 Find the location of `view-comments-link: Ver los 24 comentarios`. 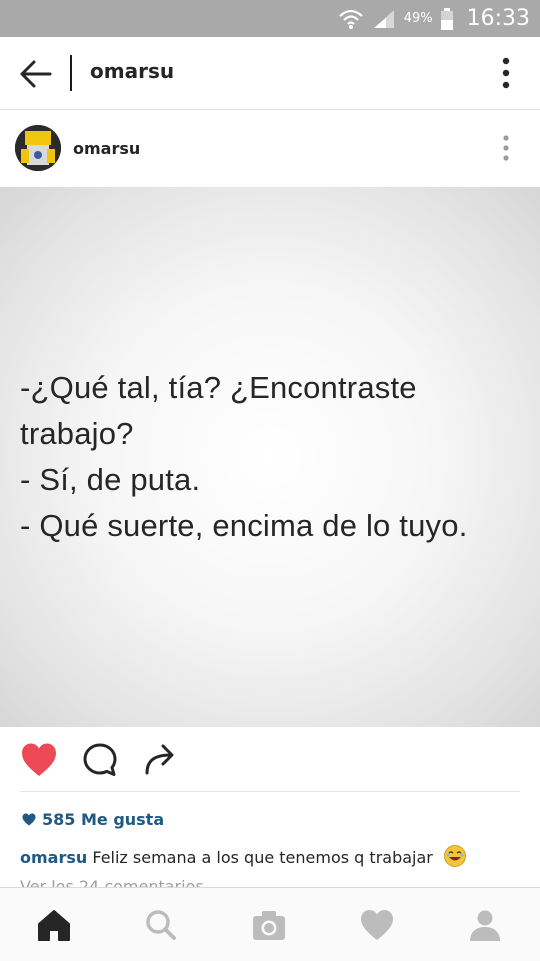

view-comments-link: Ver los 24 comentarios is located at coordinates (112, 881).